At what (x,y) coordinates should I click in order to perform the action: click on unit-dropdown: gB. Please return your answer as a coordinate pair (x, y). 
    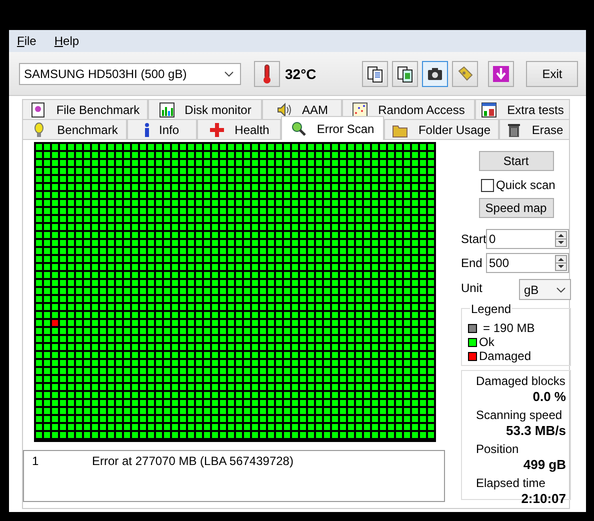
    Looking at the image, I should click on (545, 289).